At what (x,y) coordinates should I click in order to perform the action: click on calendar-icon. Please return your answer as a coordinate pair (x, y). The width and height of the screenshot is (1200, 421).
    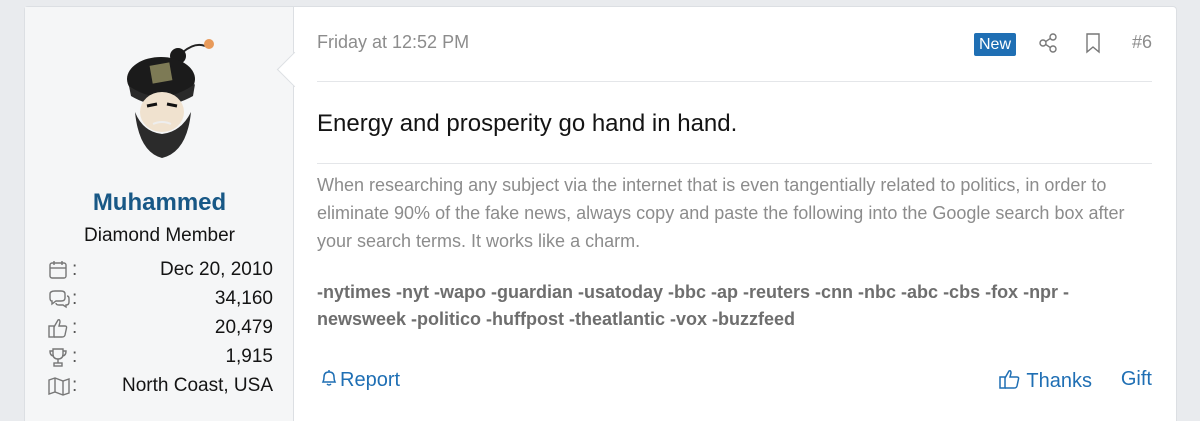
    Looking at the image, I should click on (59, 270).